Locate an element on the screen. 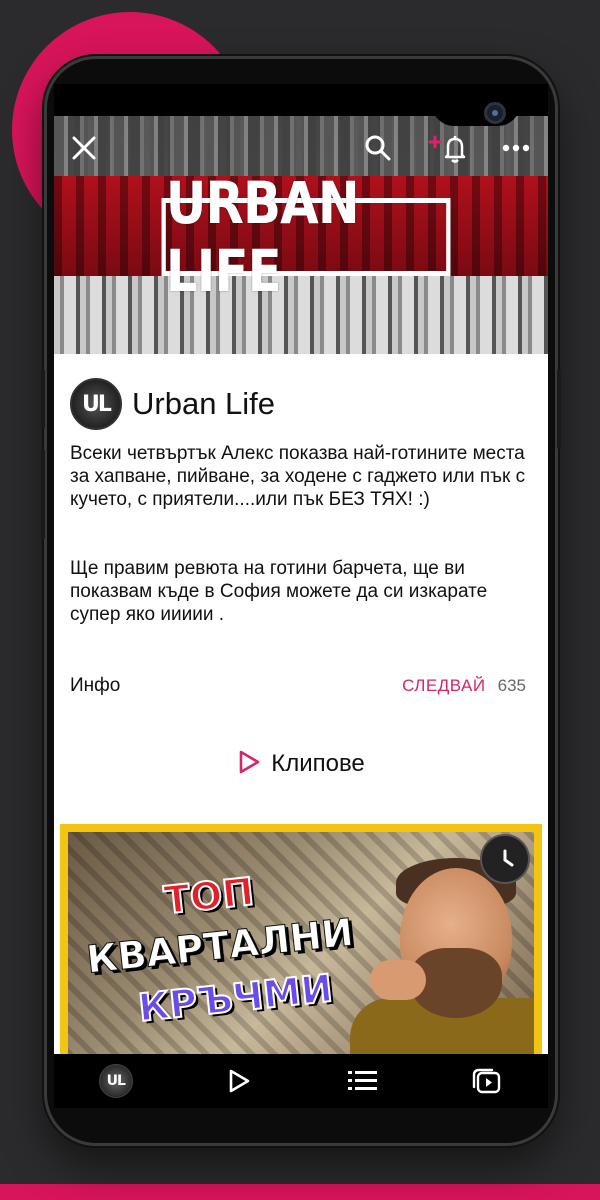  clock-icon is located at coordinates (508, 858).